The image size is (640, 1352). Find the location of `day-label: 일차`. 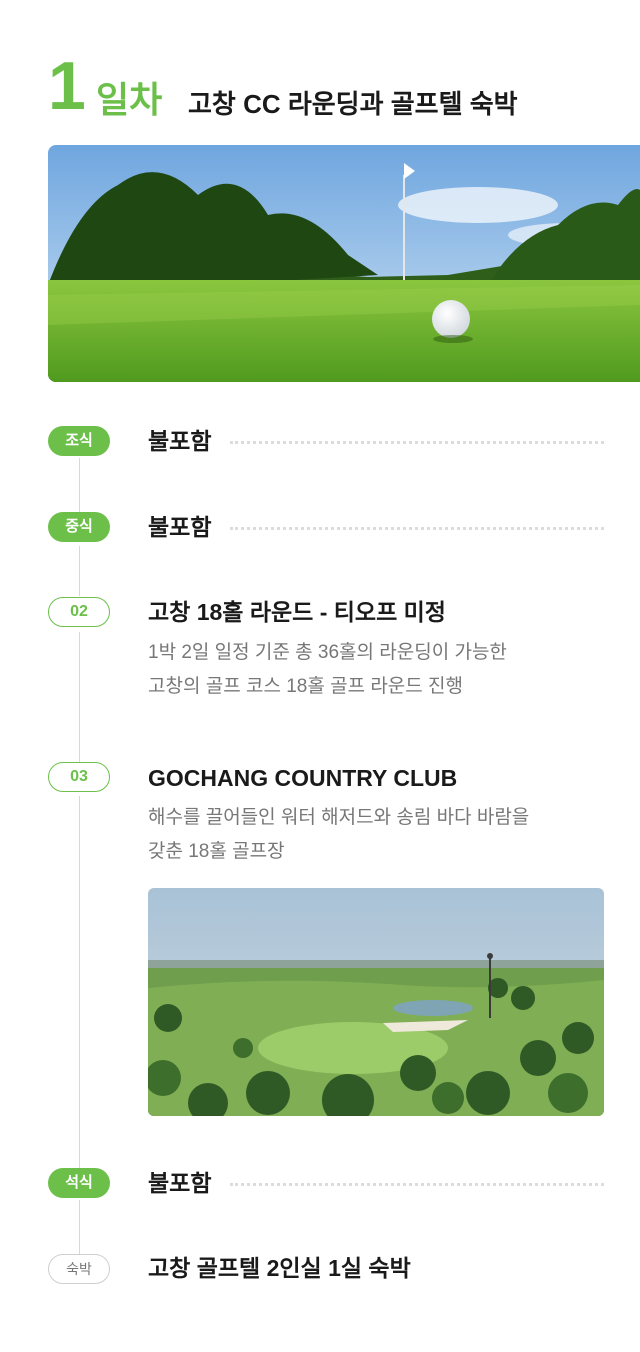

day-label: 일차 is located at coordinates (129, 99).